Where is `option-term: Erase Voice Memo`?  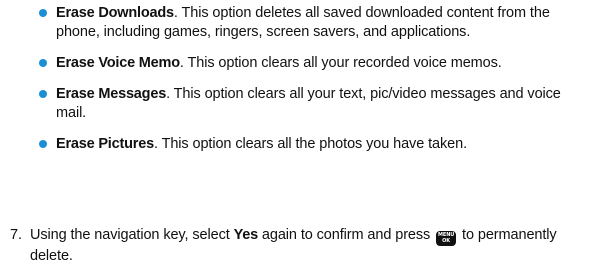 option-term: Erase Voice Memo is located at coordinates (118, 63).